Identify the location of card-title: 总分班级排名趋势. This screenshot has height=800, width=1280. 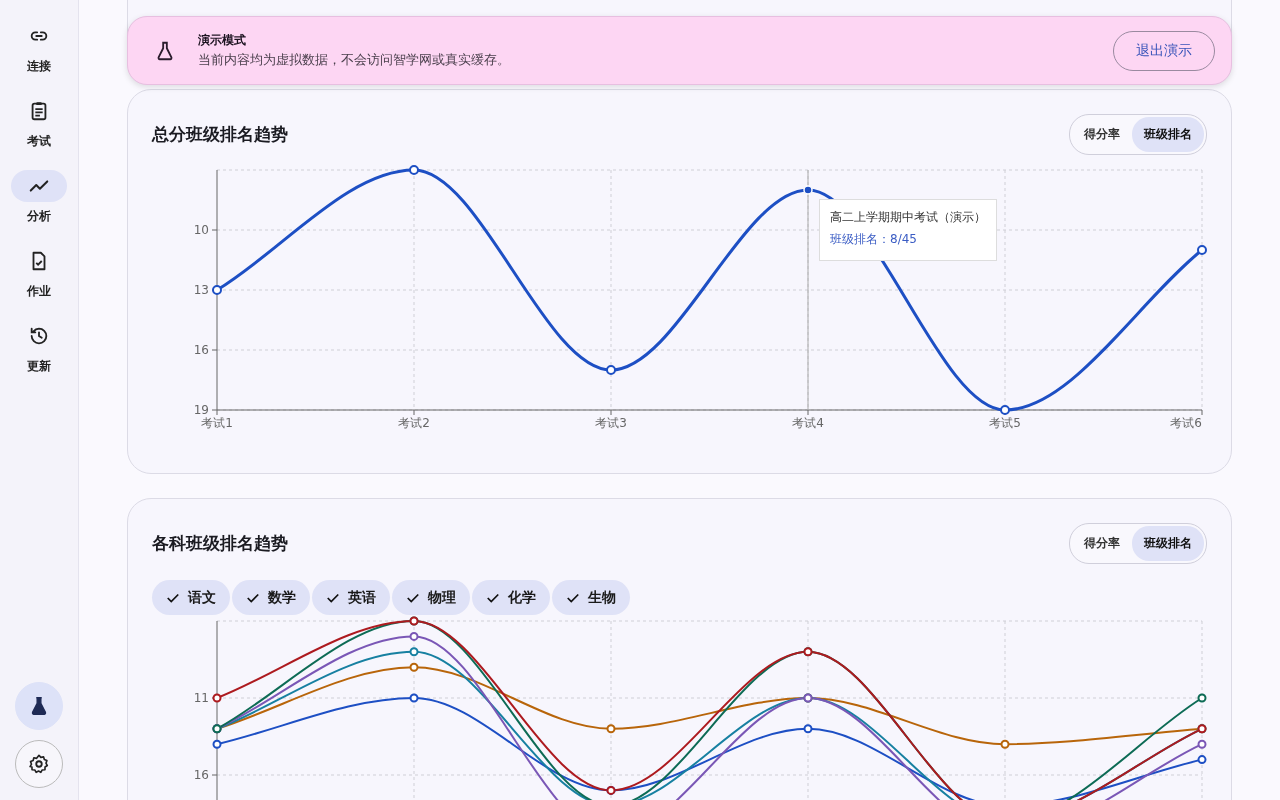
(220, 134).